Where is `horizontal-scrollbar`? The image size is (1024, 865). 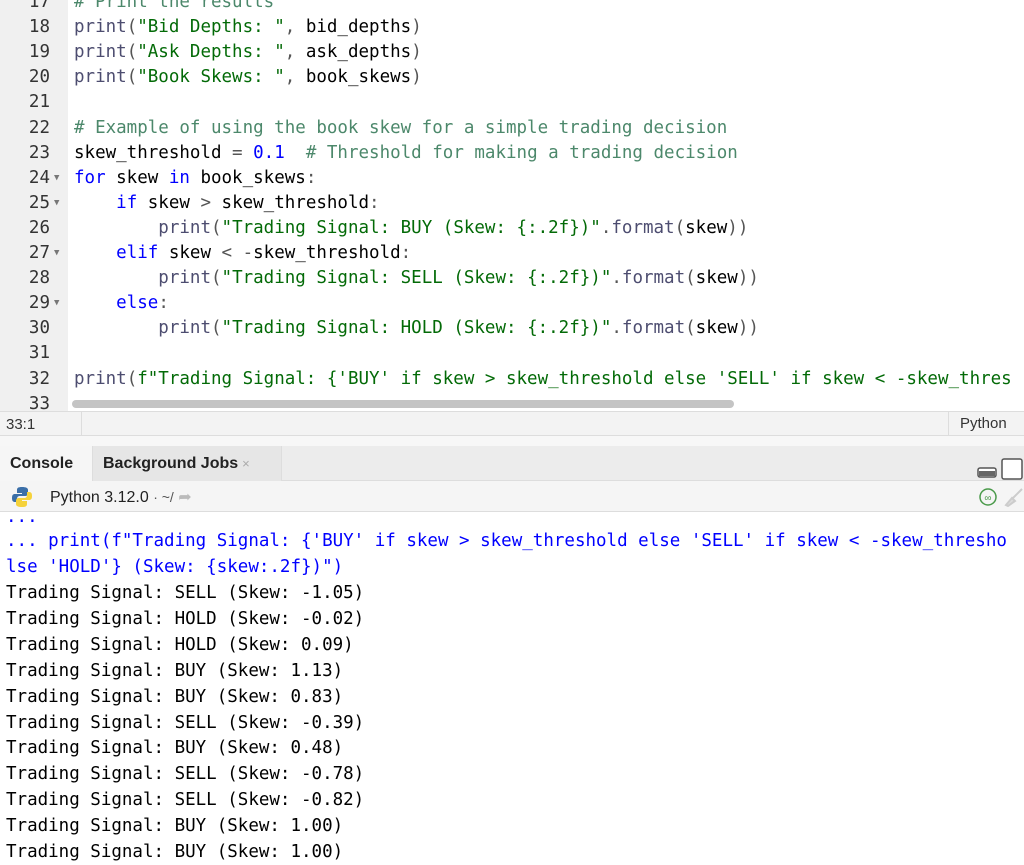
horizontal-scrollbar is located at coordinates (403, 404).